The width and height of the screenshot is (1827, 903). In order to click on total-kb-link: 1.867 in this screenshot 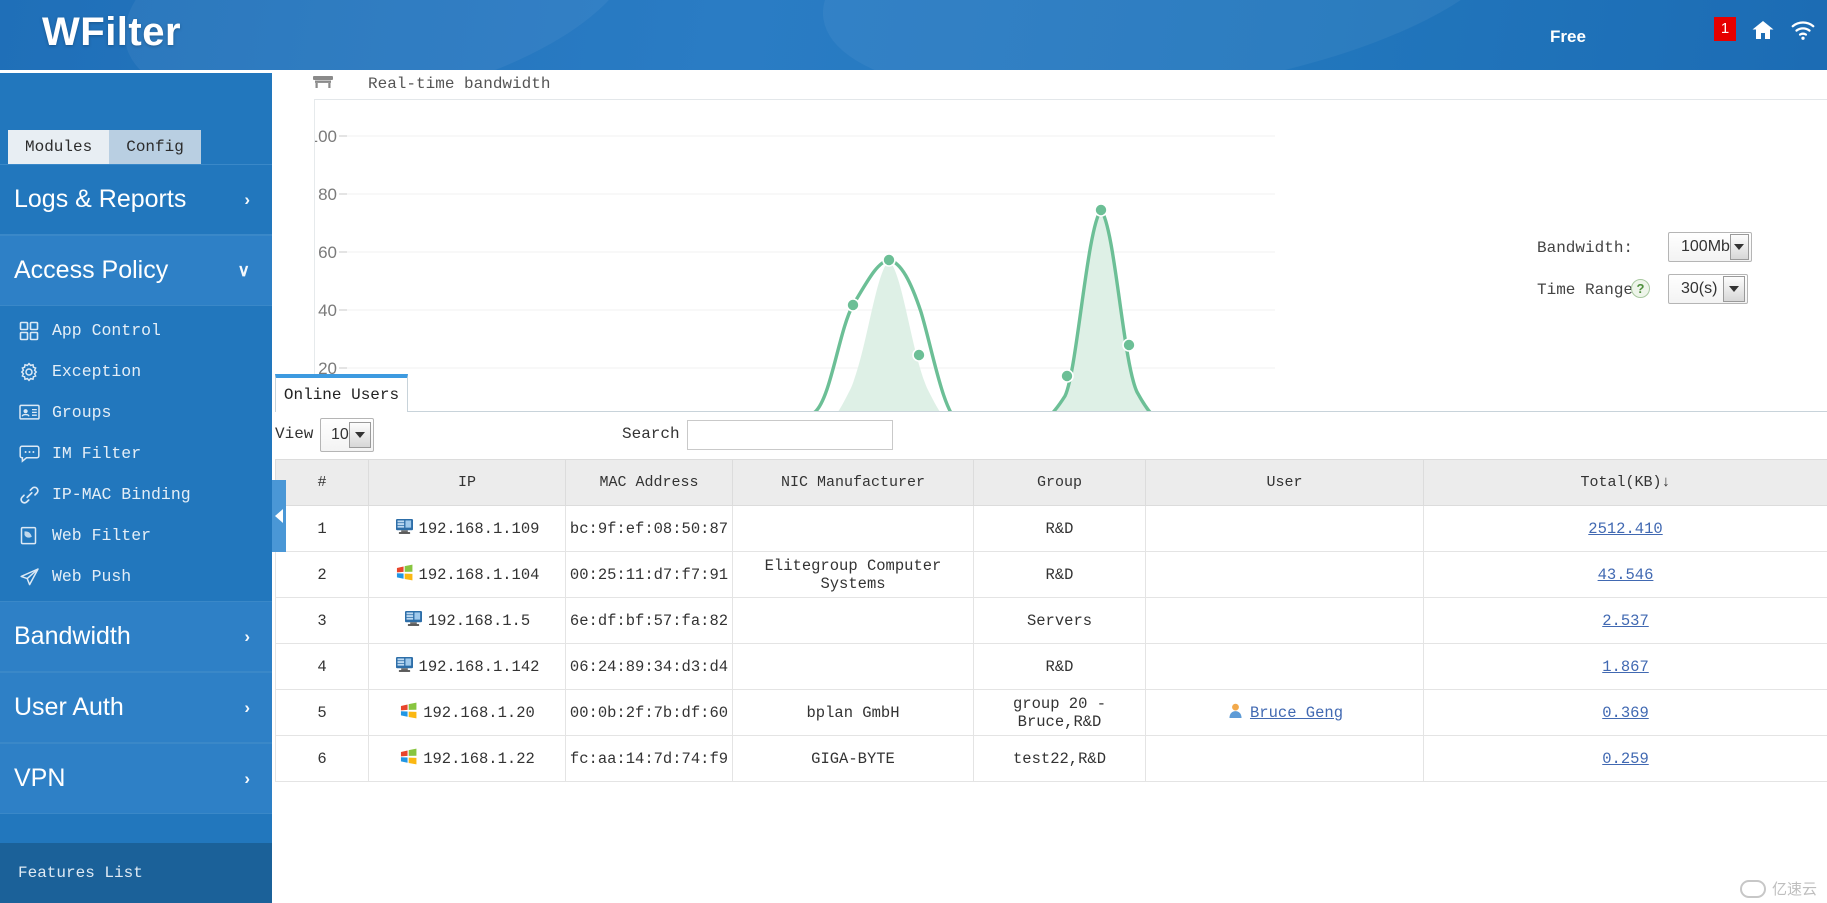, I will do `click(1625, 667)`.